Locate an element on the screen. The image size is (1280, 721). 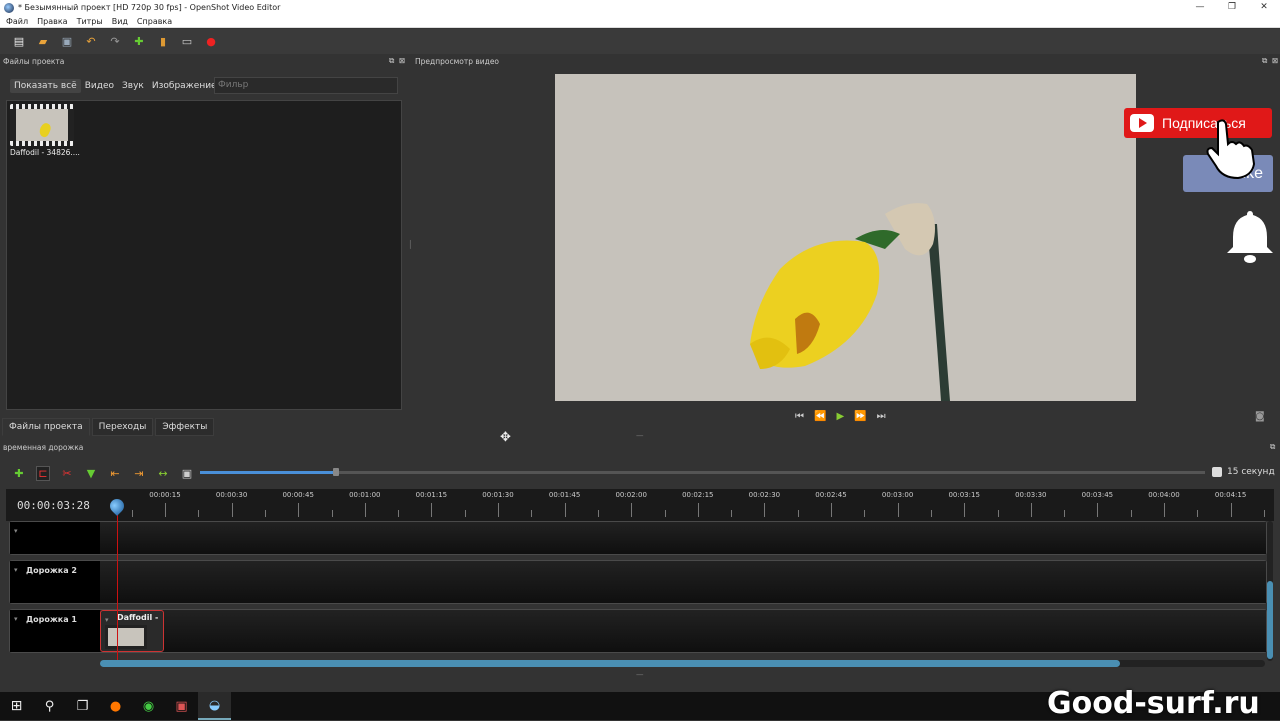
firefox-icon: ● is located at coordinates (115, 706).